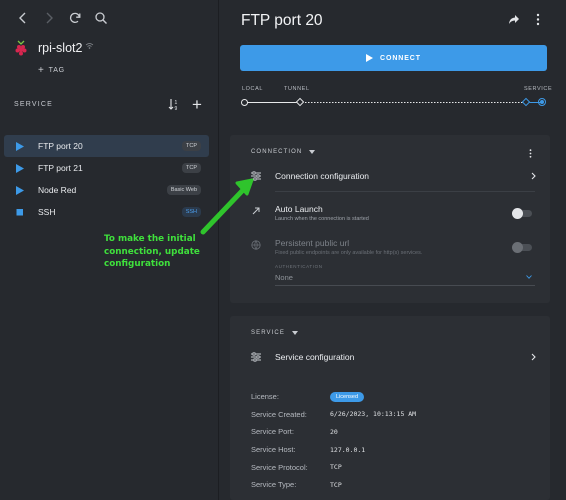 This screenshot has height=500, width=566. Describe the element at coordinates (256, 211) in the screenshot. I see `launch-arrow-icon` at that location.